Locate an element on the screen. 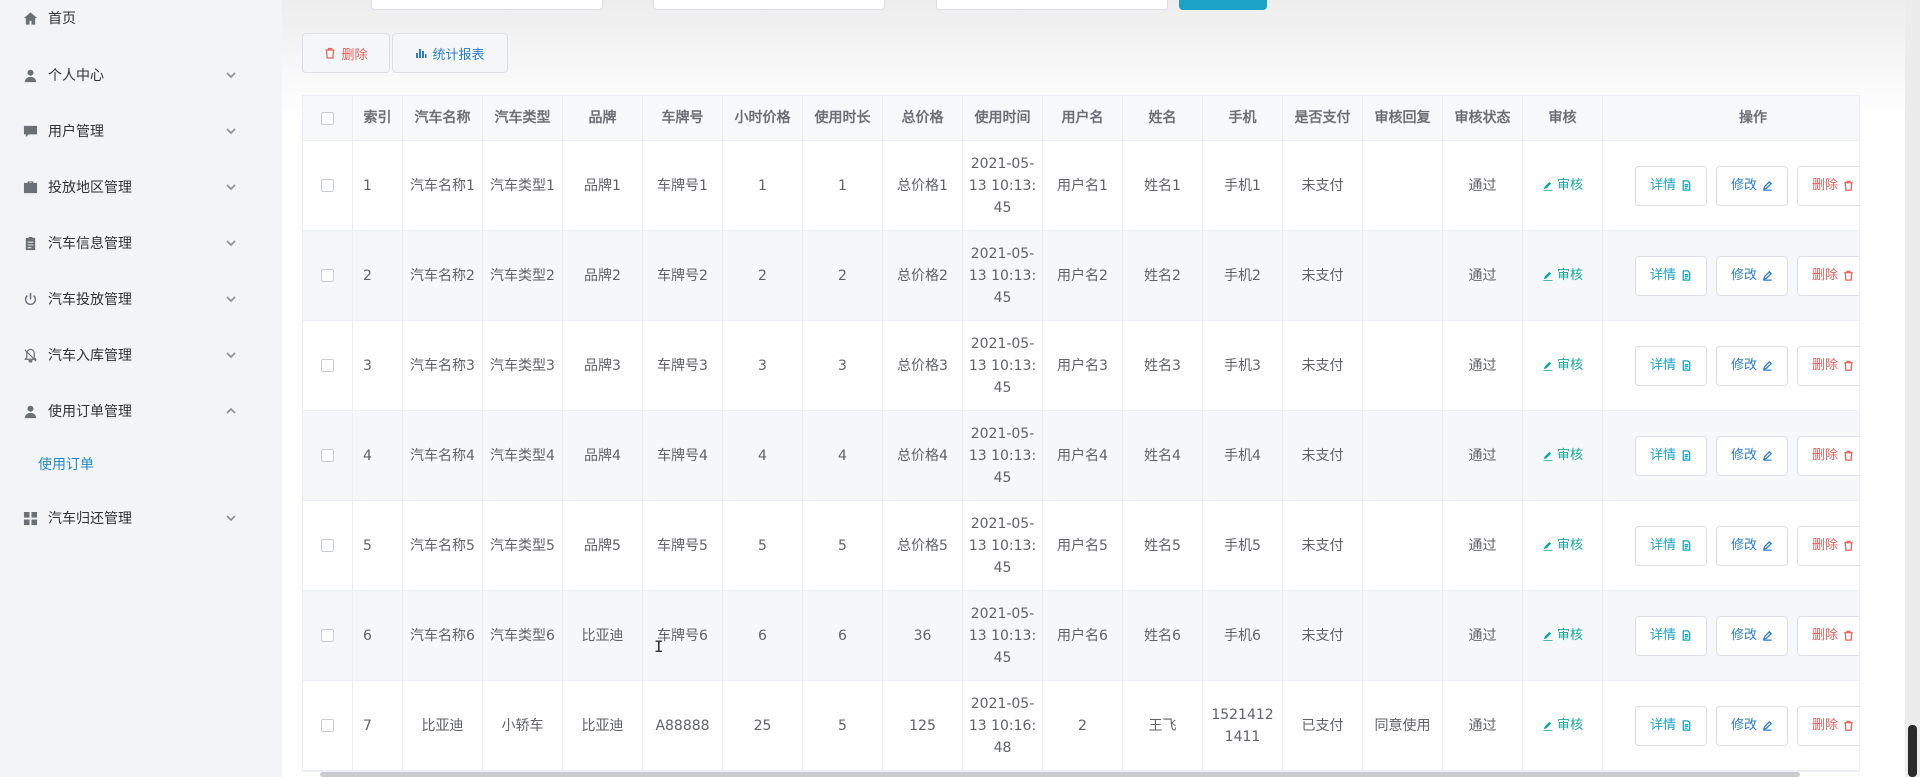 The width and height of the screenshot is (1920, 777). cell-brand: 品牌3 is located at coordinates (603, 365).